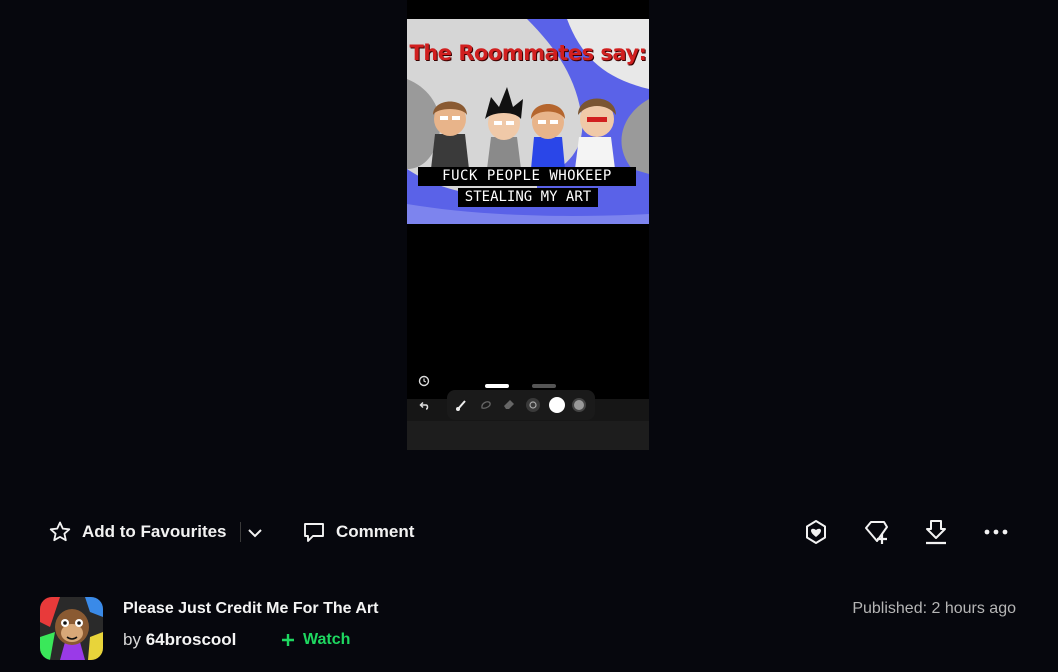 The height and width of the screenshot is (672, 1058). What do you see at coordinates (424, 381) in the screenshot?
I see `history-icon` at bounding box center [424, 381].